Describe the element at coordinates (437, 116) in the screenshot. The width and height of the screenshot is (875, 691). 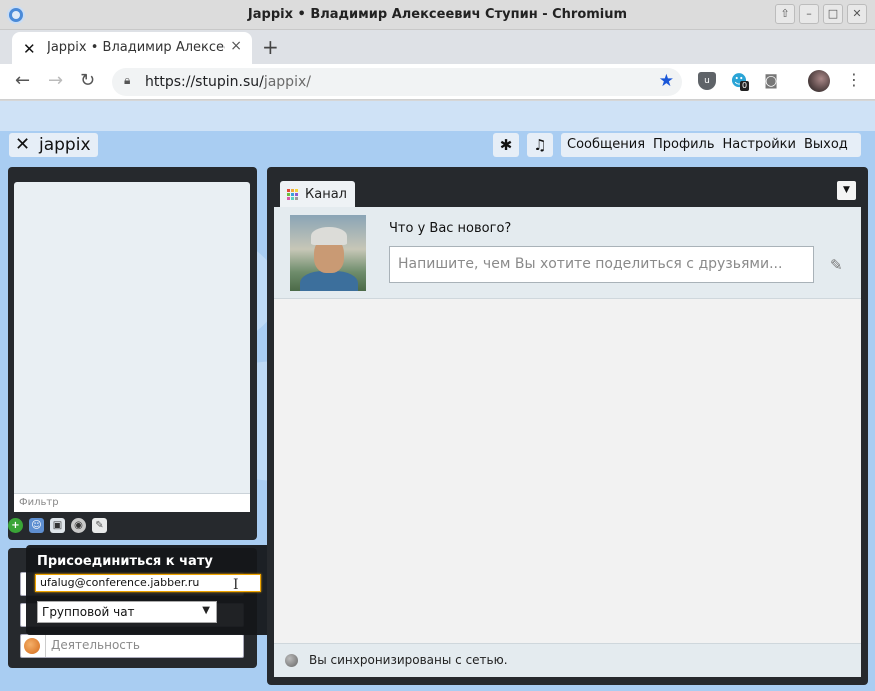
I see `header-strip` at that location.